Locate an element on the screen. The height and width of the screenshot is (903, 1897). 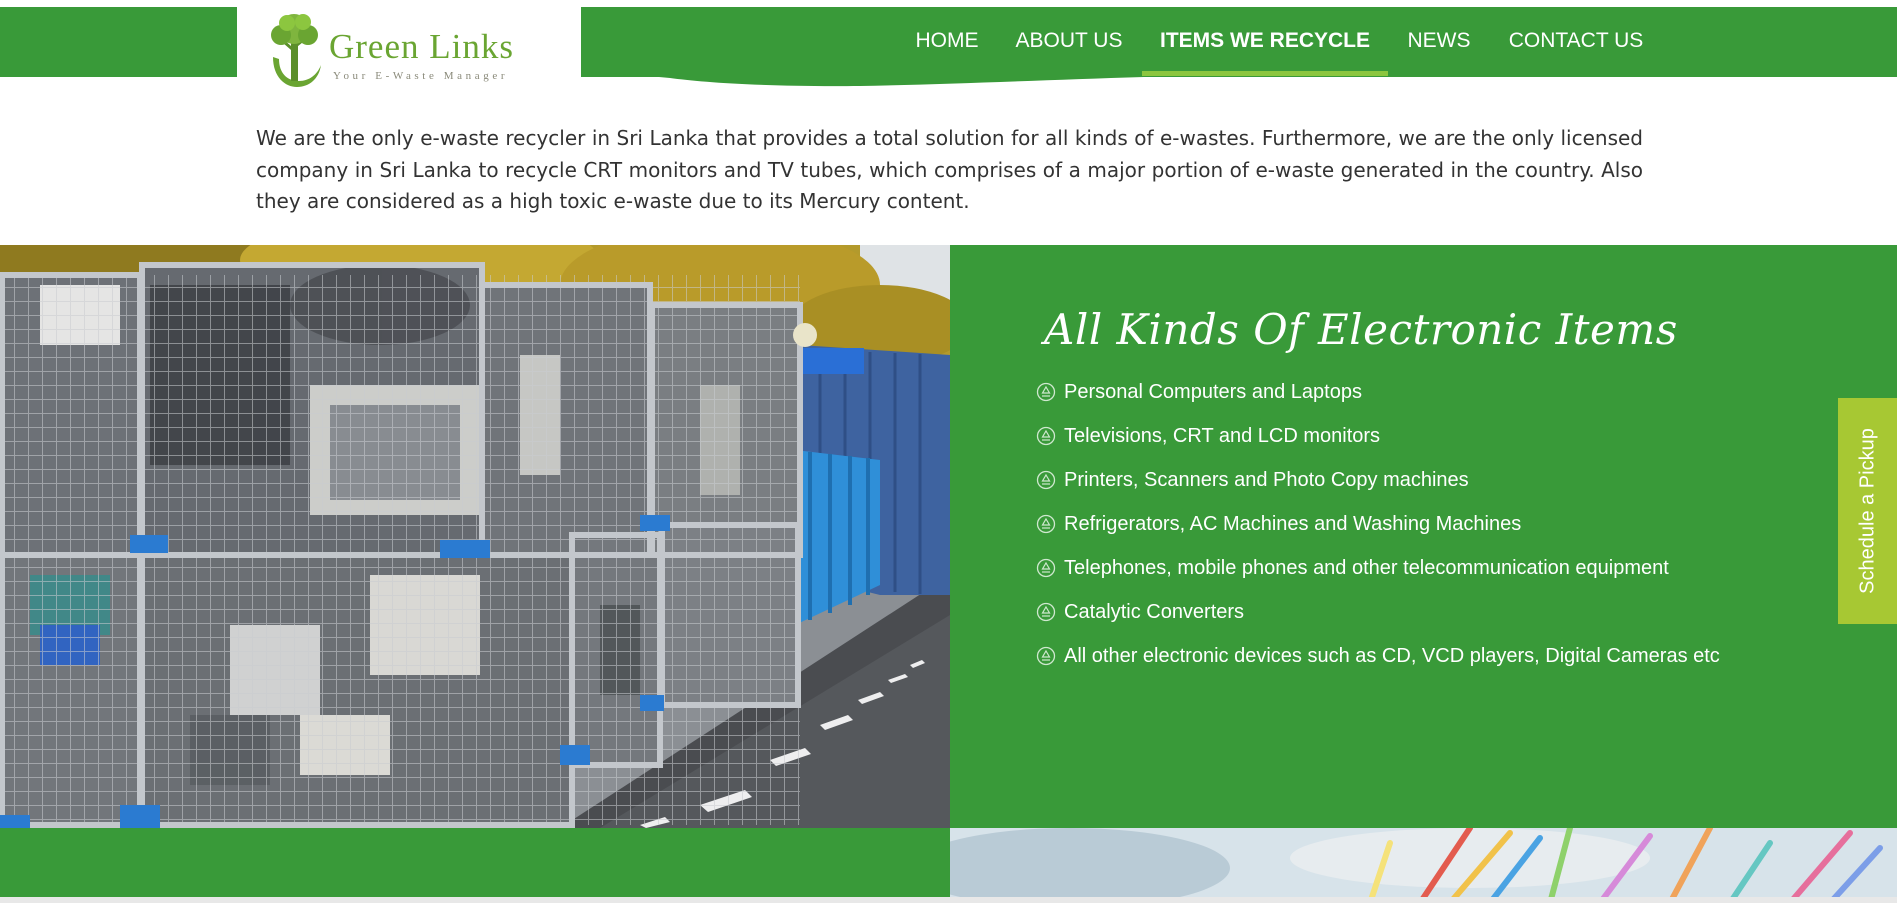
bottom-edge is located at coordinates (948, 900).